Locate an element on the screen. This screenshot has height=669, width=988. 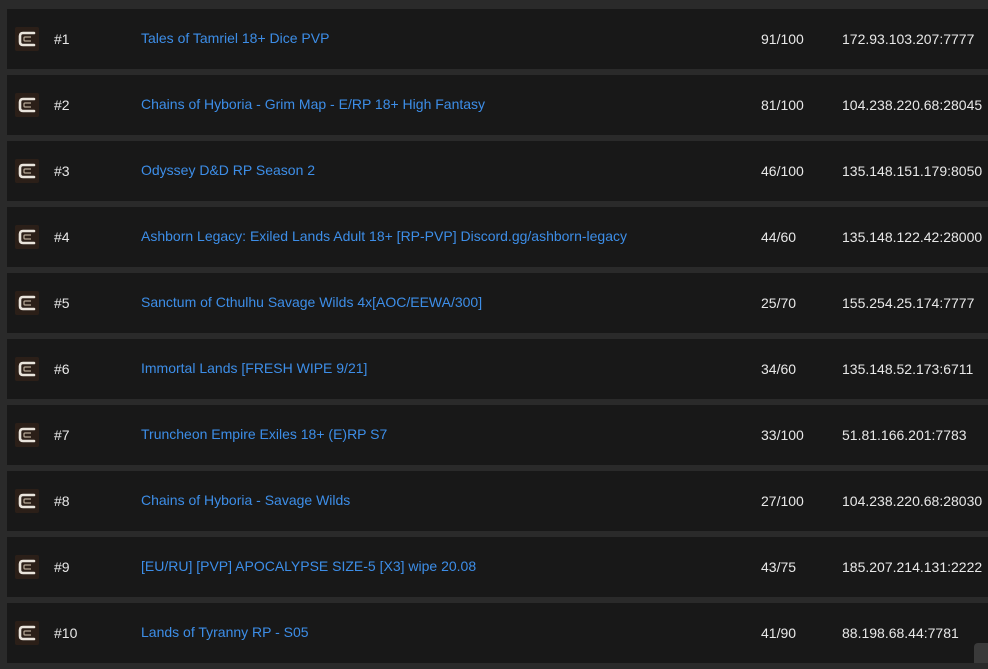
server-name-link: Truncheon Empire Exiles 18+ (E)RP S7 is located at coordinates (264, 434).